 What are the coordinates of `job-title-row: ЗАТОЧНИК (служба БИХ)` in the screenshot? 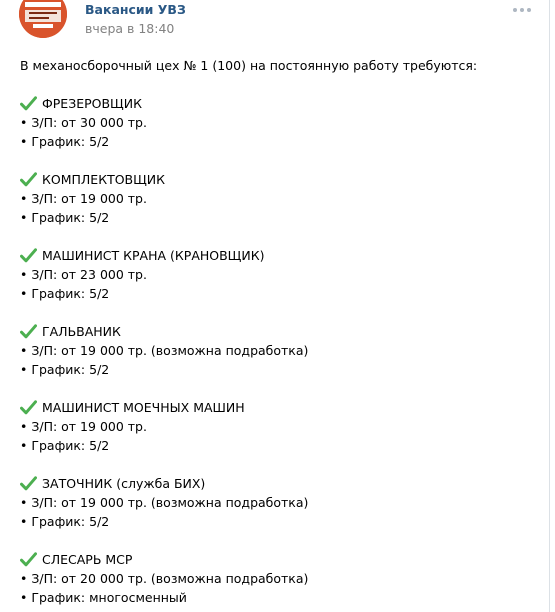 It's located at (280, 483).